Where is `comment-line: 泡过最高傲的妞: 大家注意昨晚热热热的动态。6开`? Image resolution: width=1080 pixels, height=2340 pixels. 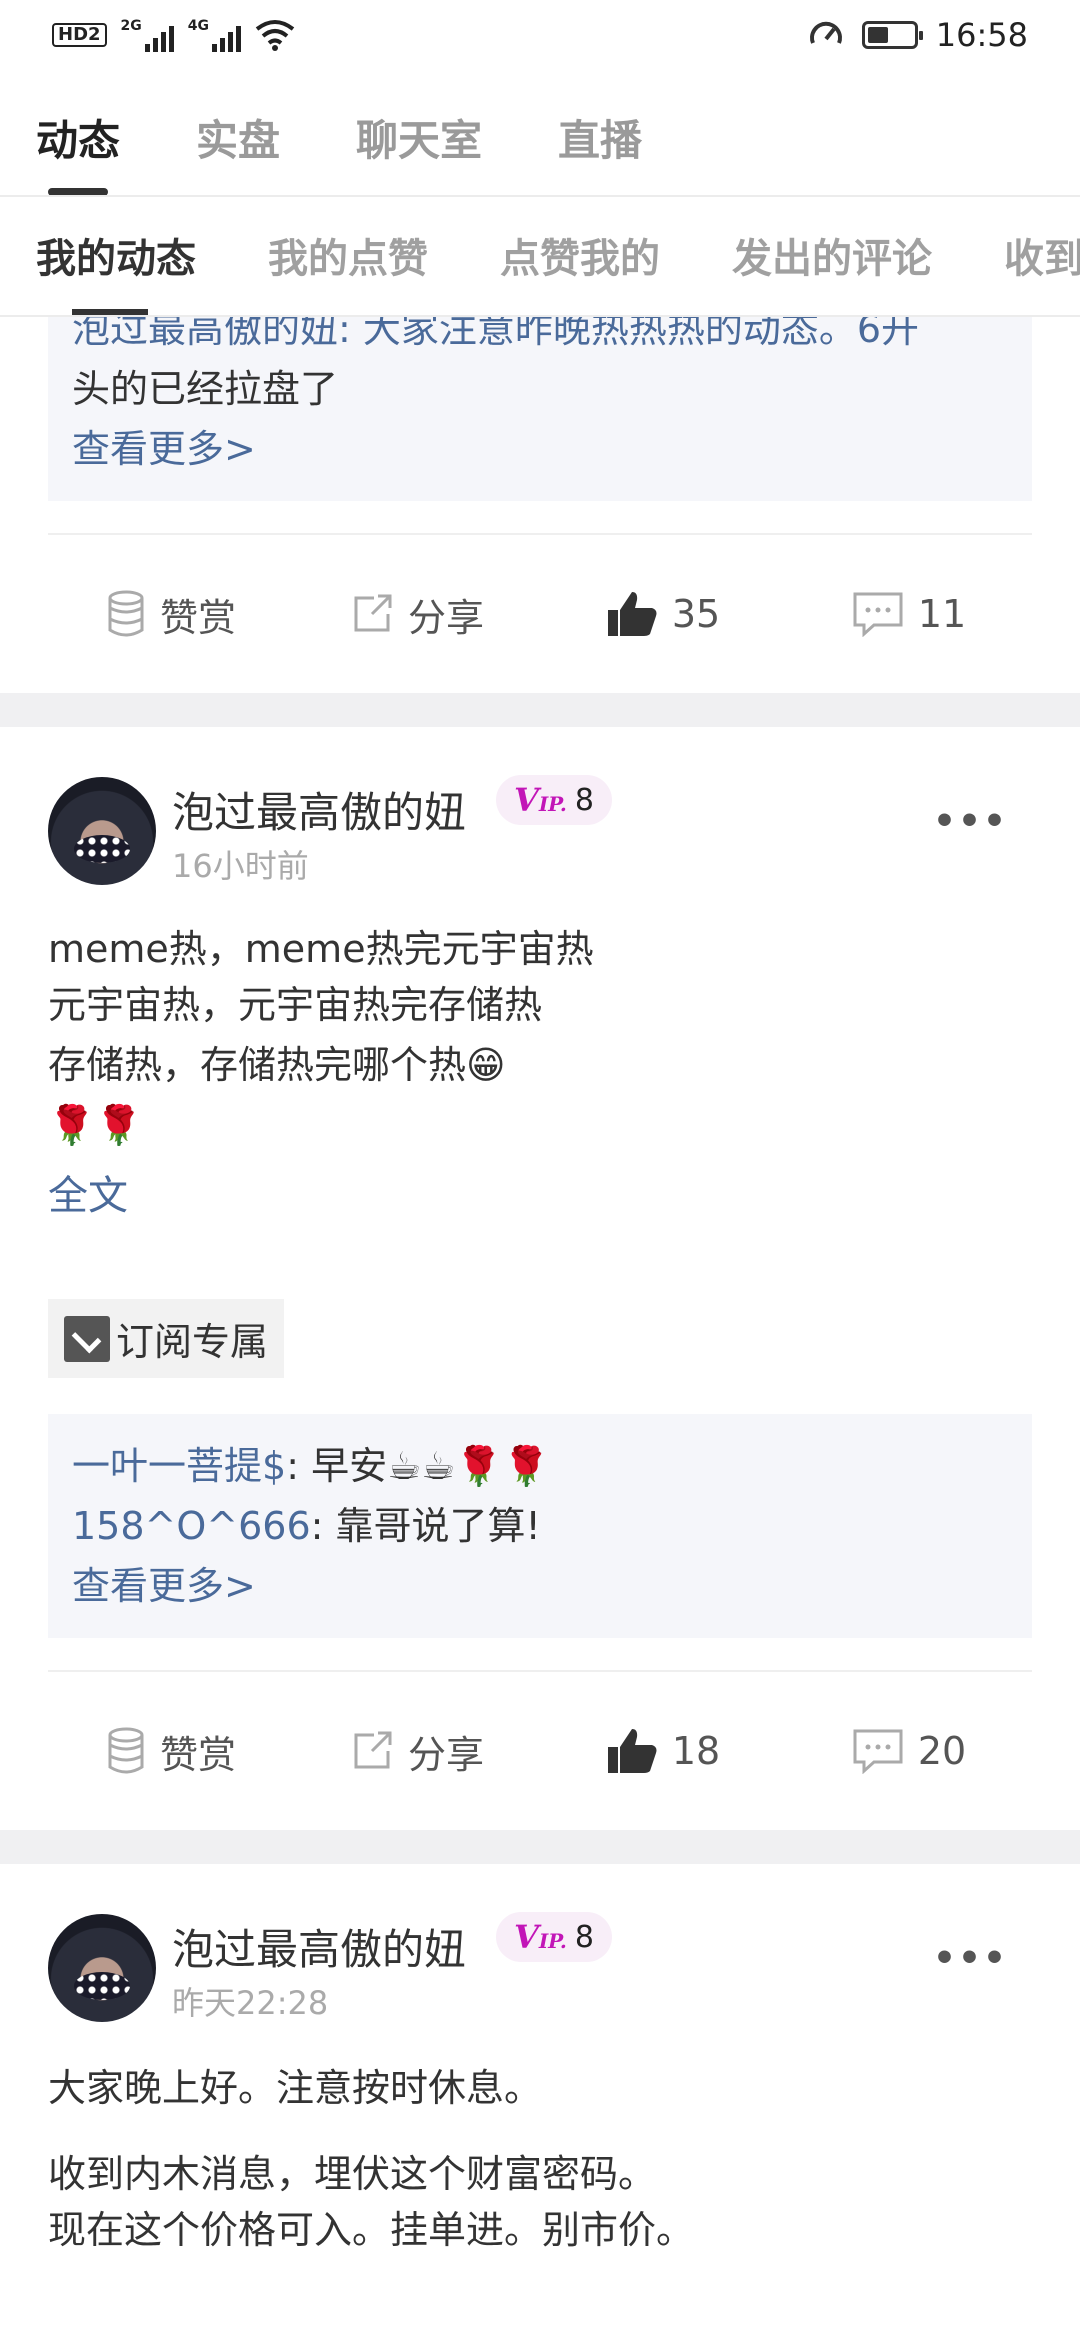
comment-line: 泡过最高傲的妞: 大家注意昨晚热热热的动态。6开 is located at coordinates (496, 334).